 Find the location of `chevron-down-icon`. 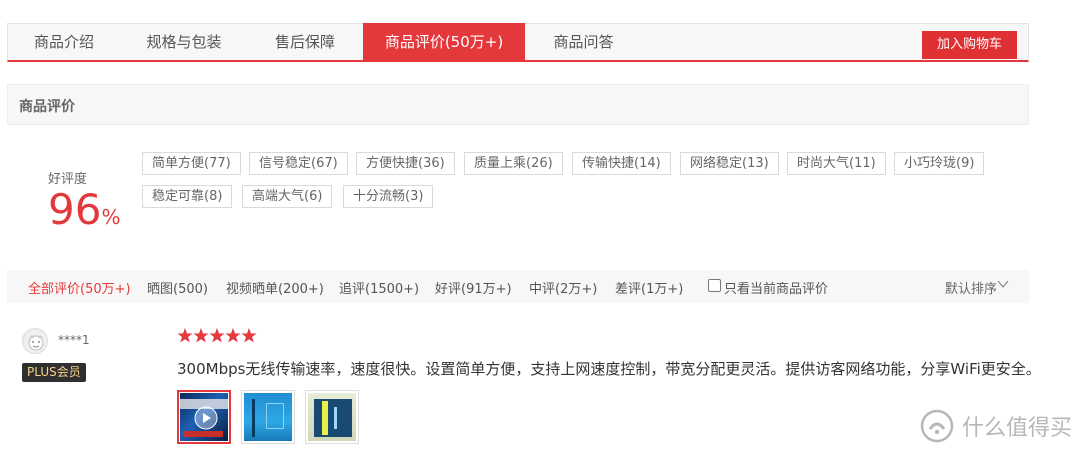

chevron-down-icon is located at coordinates (1003, 284).